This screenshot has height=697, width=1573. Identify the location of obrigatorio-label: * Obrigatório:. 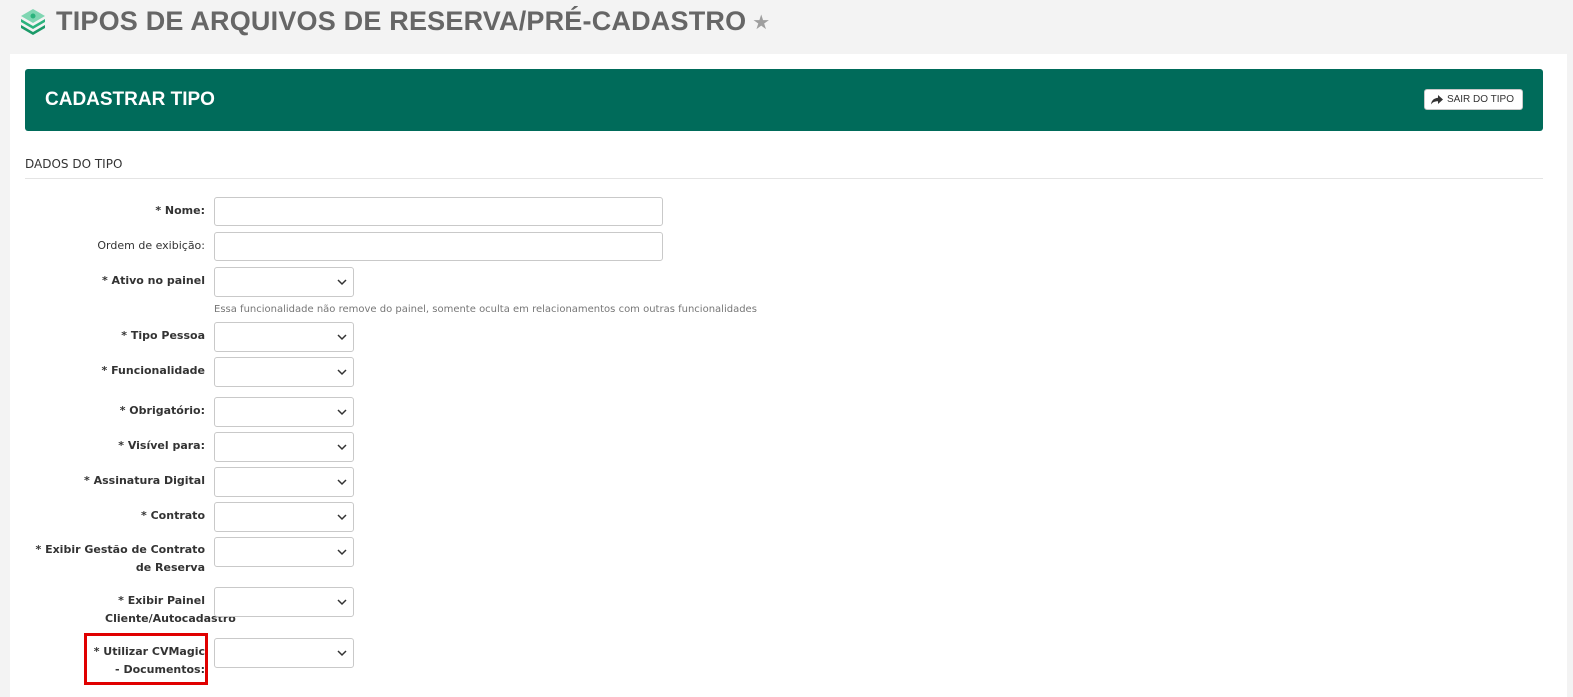
(162, 410).